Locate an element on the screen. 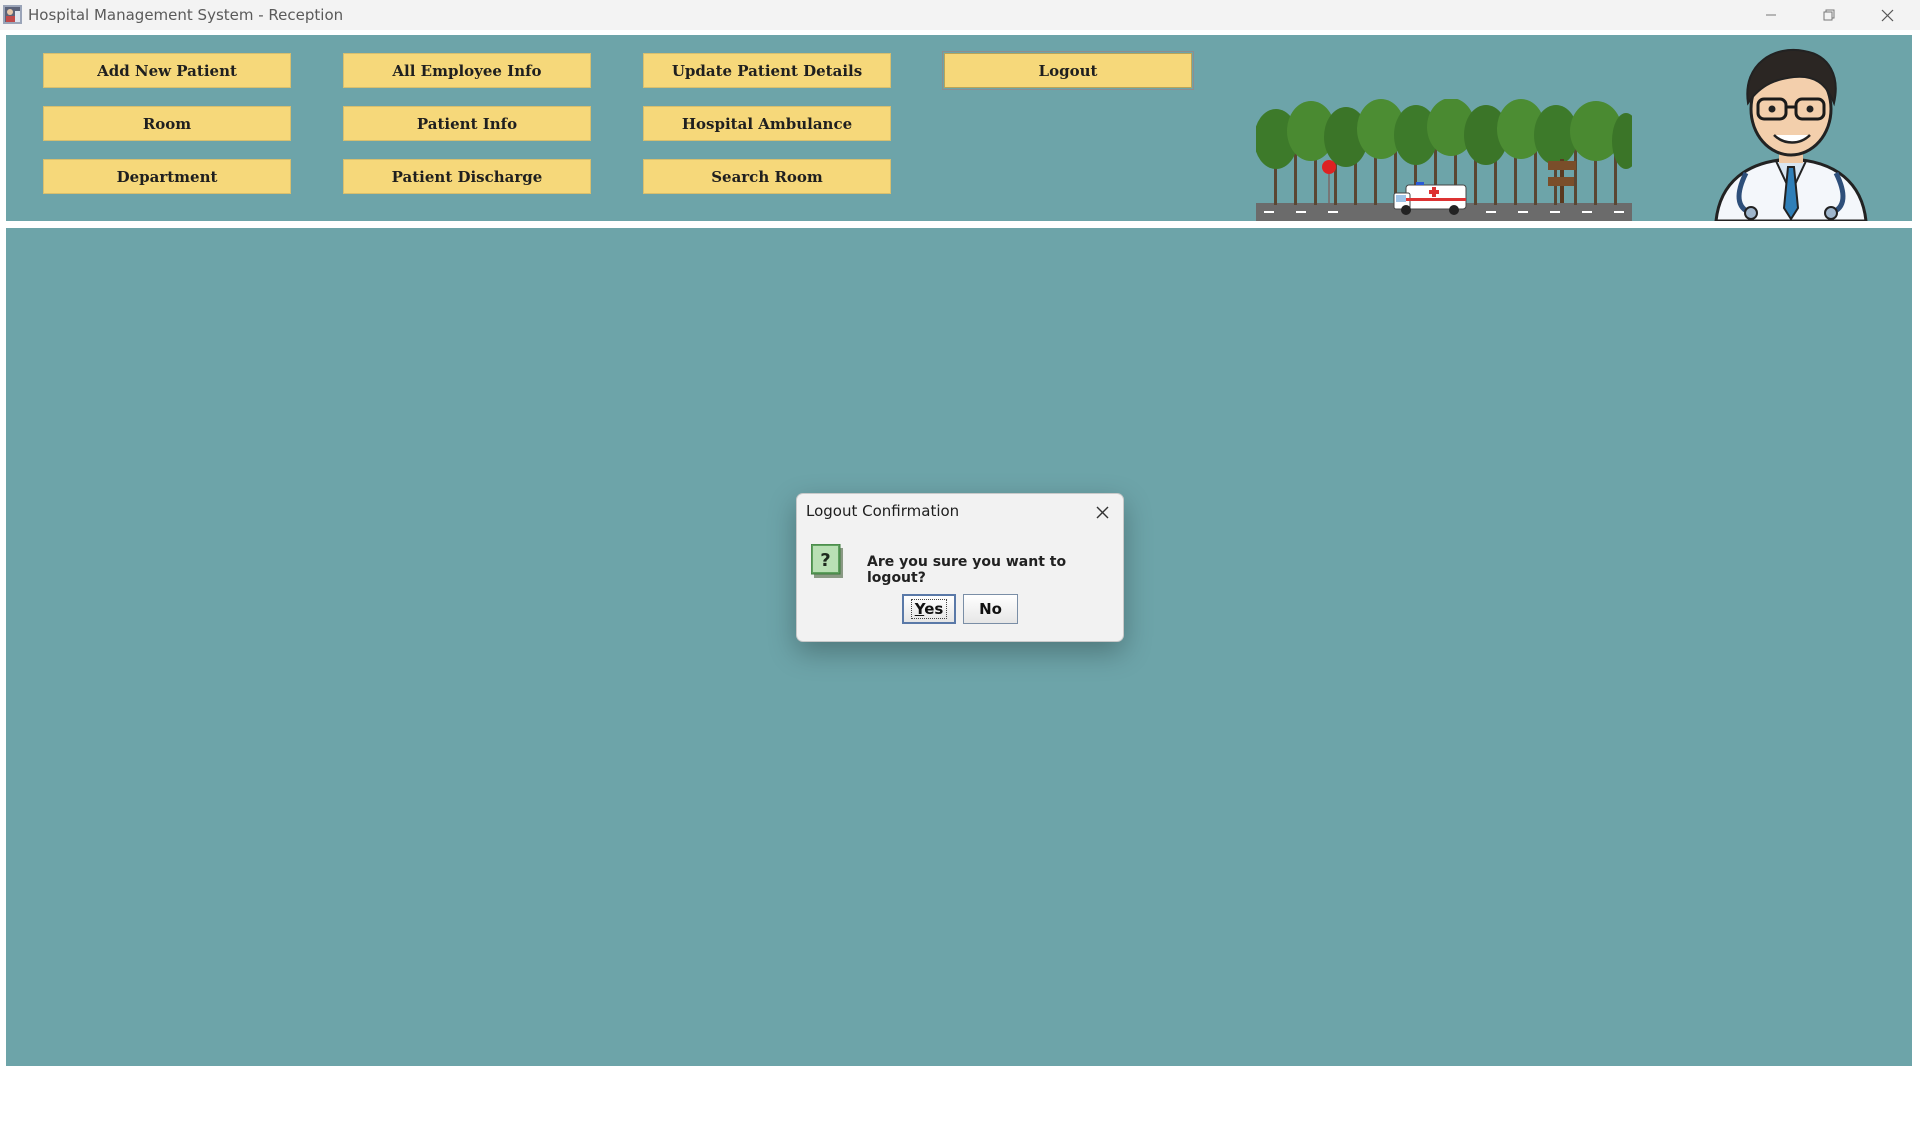 The height and width of the screenshot is (1140, 1920). no-button: No is located at coordinates (990, 609).